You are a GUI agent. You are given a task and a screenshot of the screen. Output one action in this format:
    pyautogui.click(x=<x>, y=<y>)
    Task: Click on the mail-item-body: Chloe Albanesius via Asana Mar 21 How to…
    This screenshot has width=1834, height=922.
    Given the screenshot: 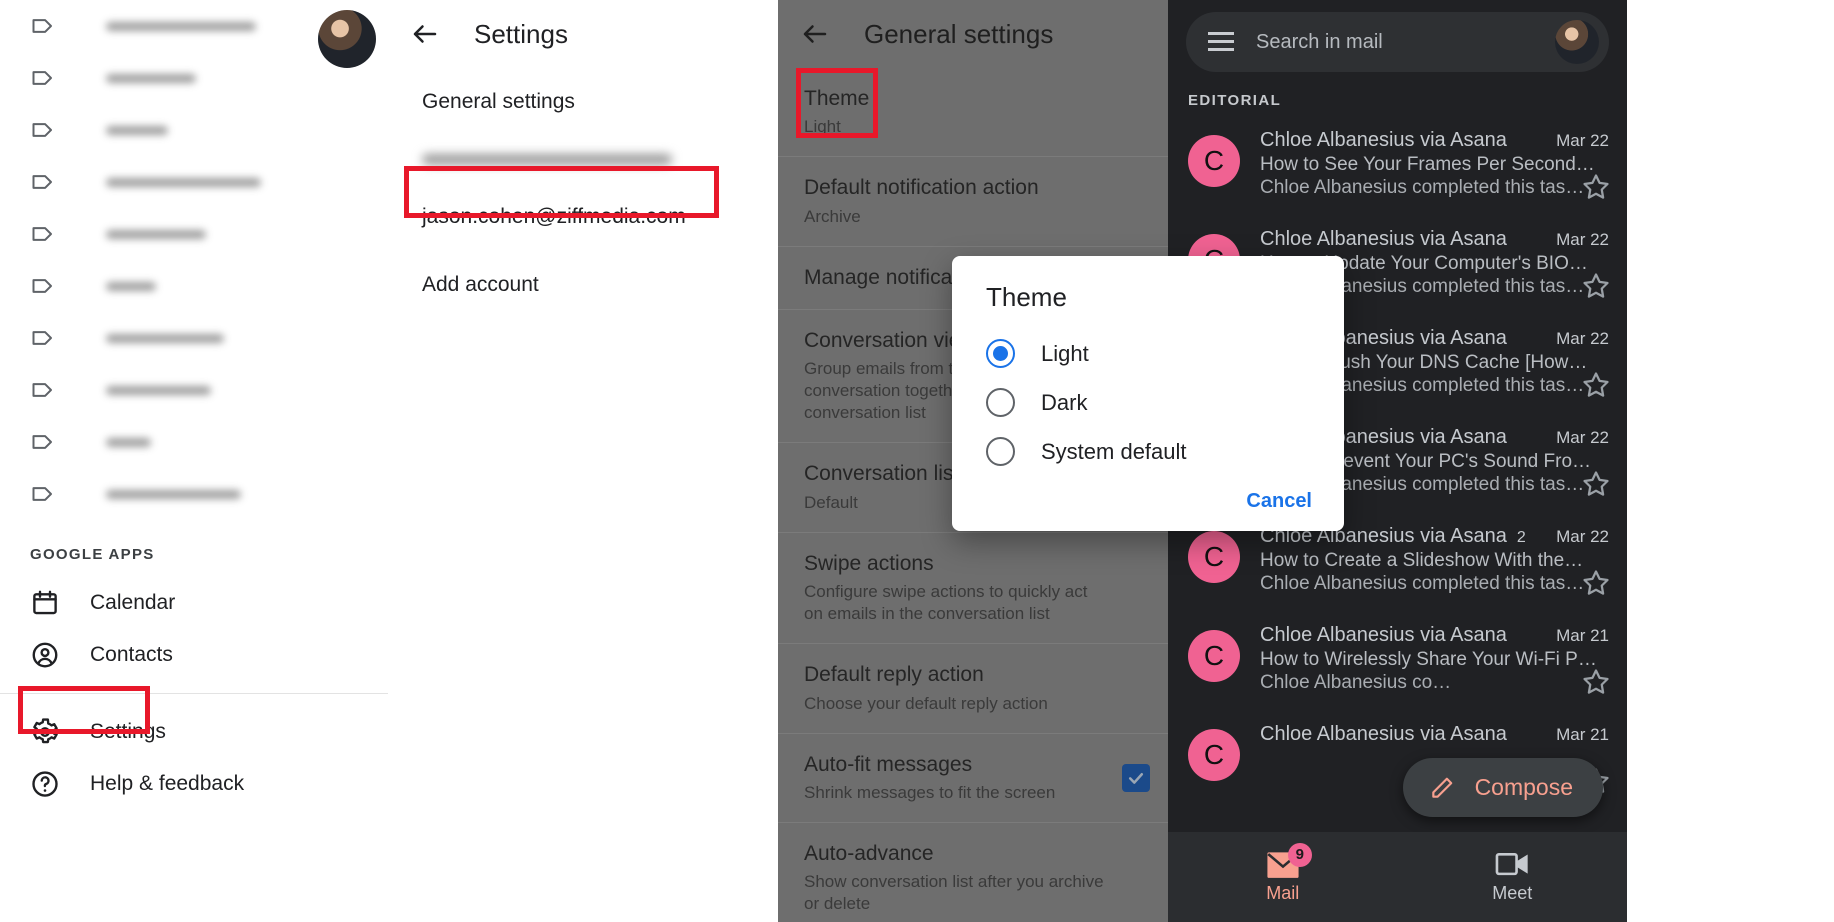 What is the action you would take?
    pyautogui.click(x=1434, y=661)
    